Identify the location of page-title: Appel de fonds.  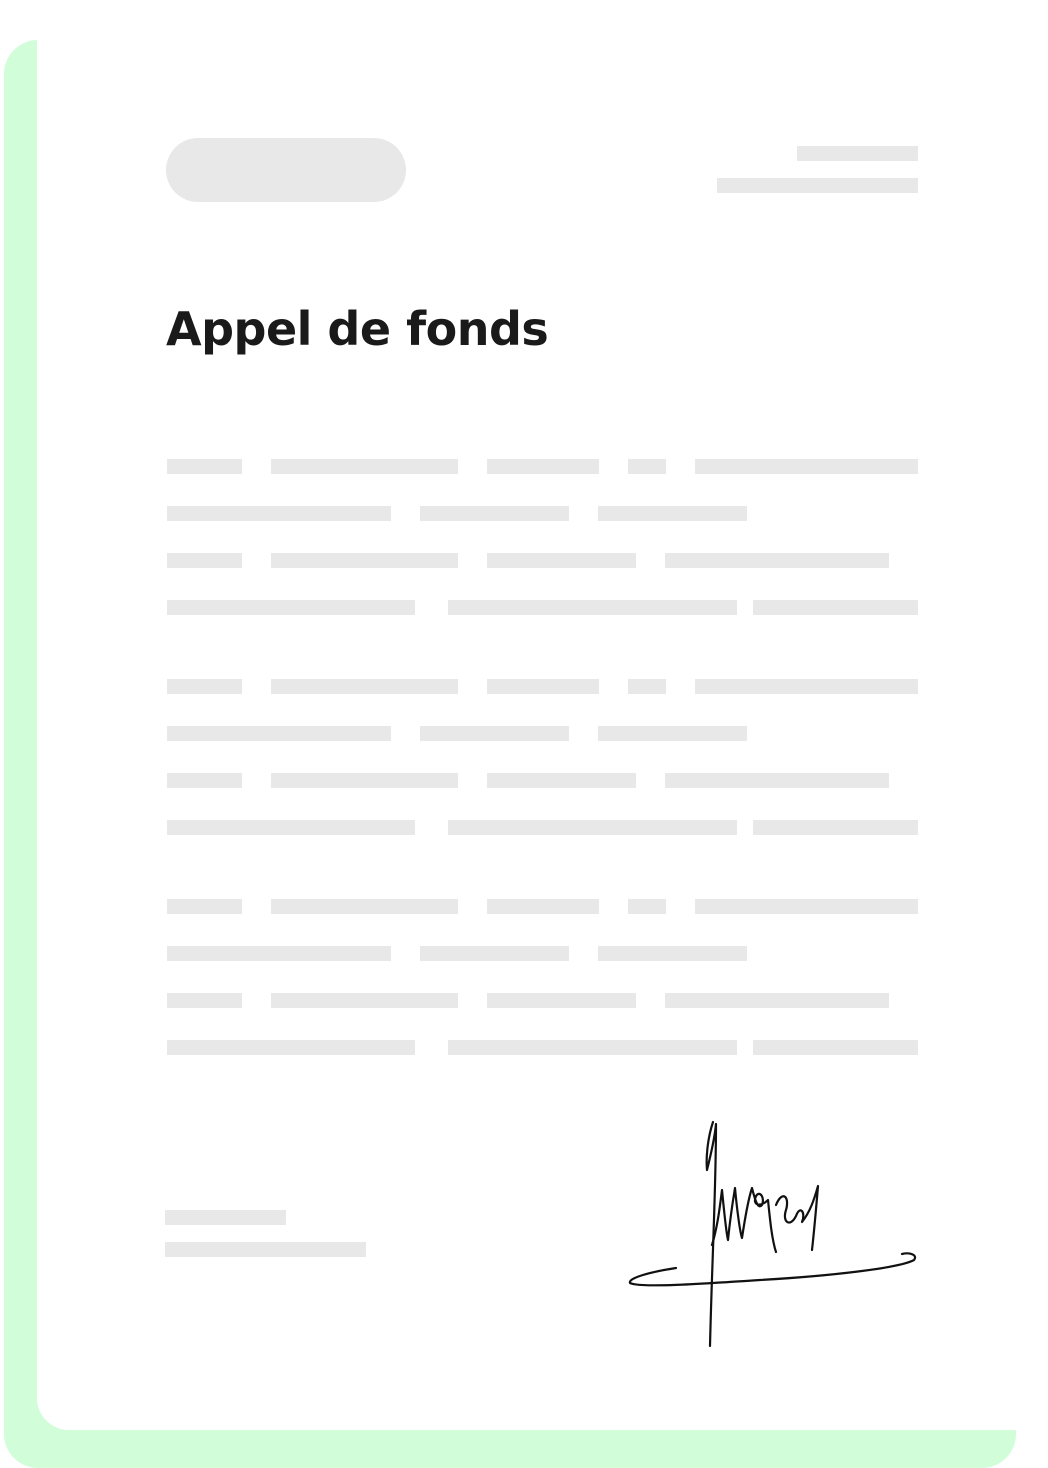
(357, 329).